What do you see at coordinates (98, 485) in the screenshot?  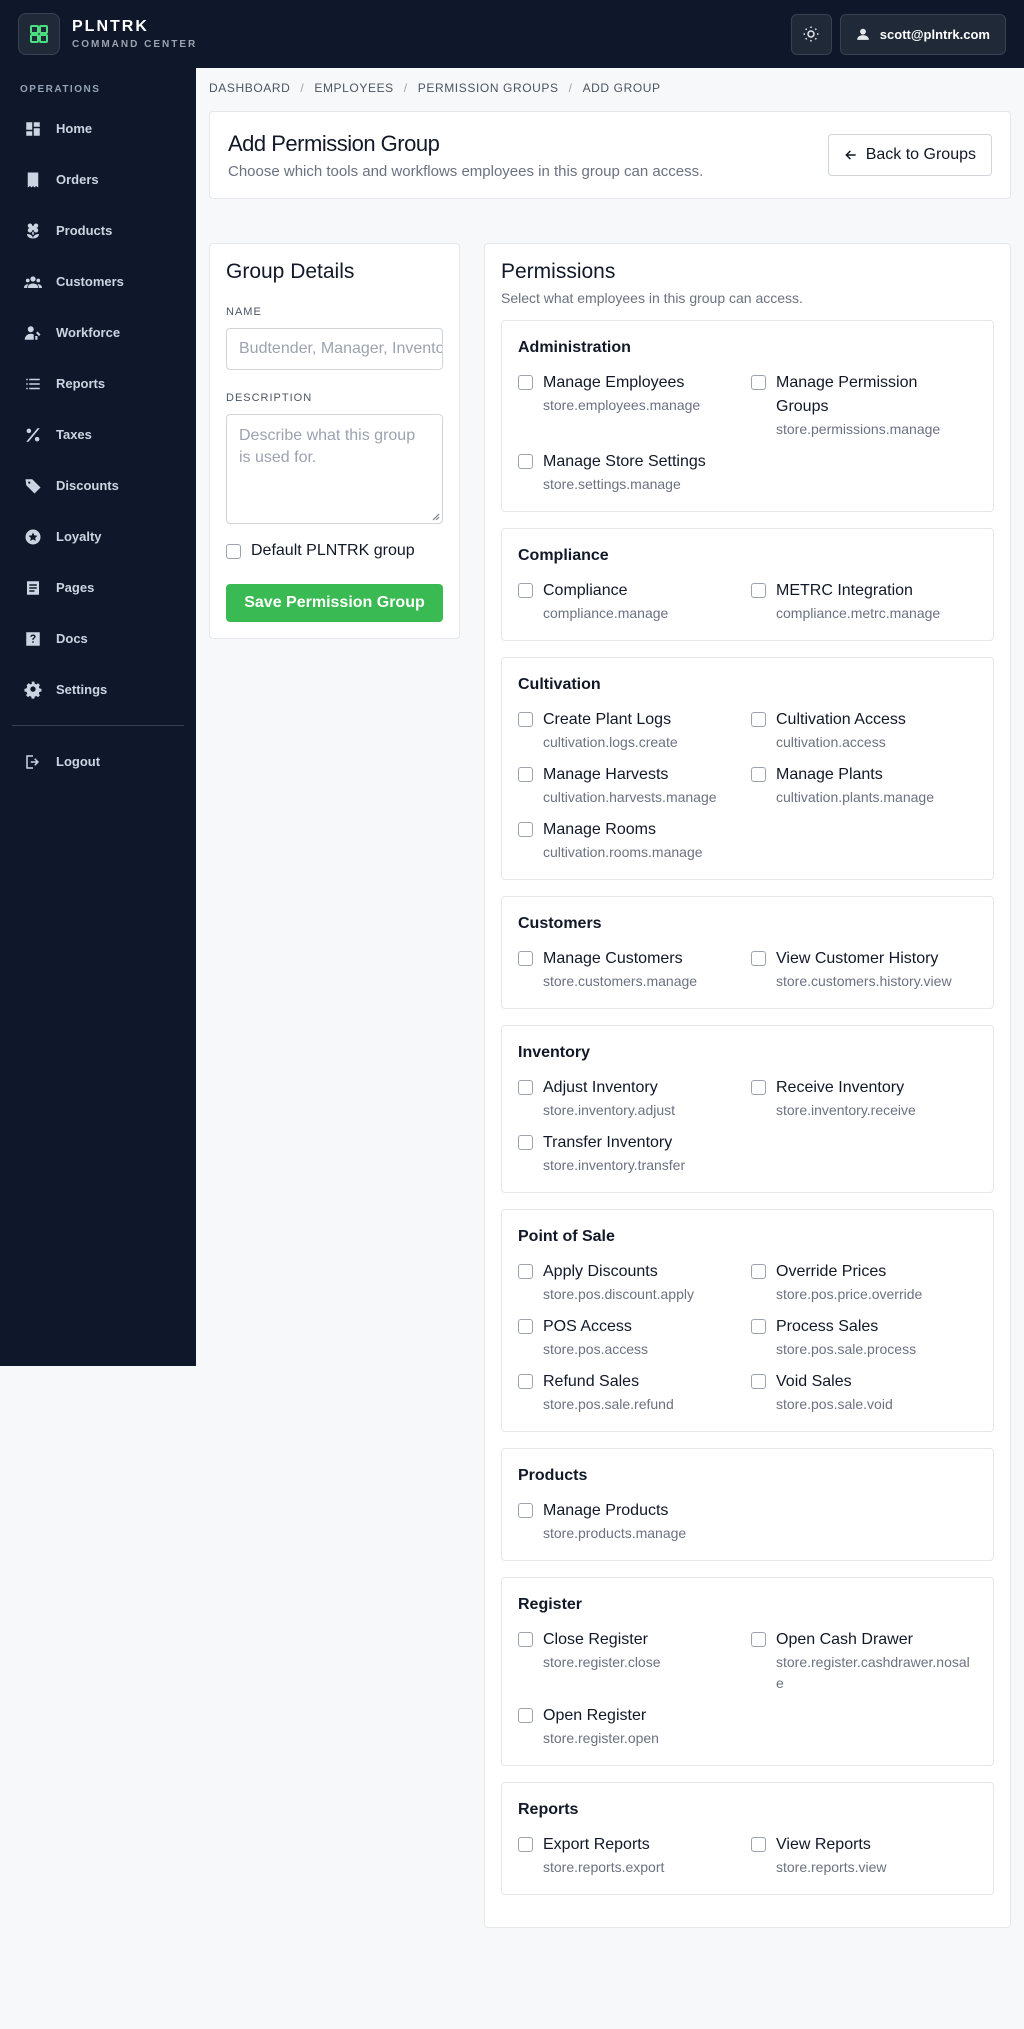 I see `sidebar-item-discounts: Discounts` at bounding box center [98, 485].